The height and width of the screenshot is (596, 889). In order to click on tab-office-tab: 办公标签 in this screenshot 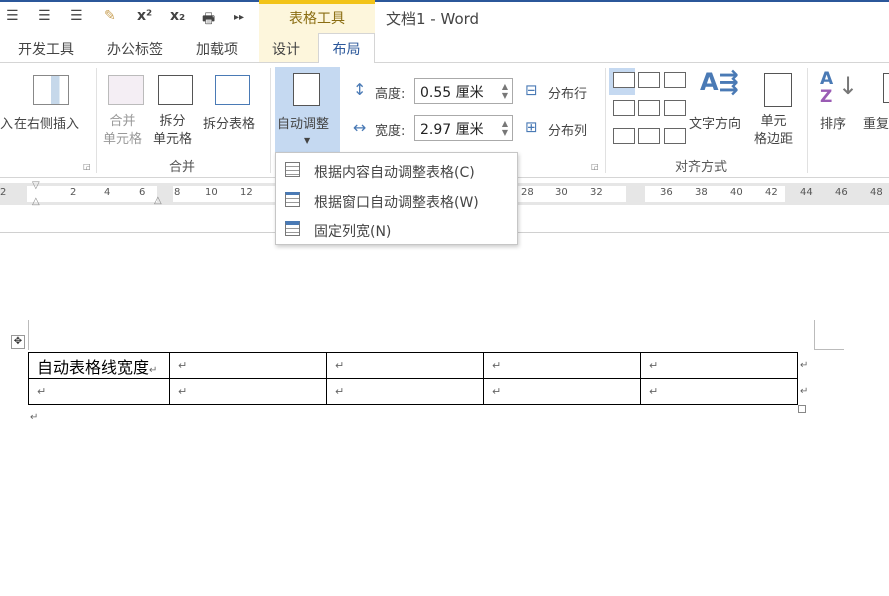, I will do `click(135, 49)`.